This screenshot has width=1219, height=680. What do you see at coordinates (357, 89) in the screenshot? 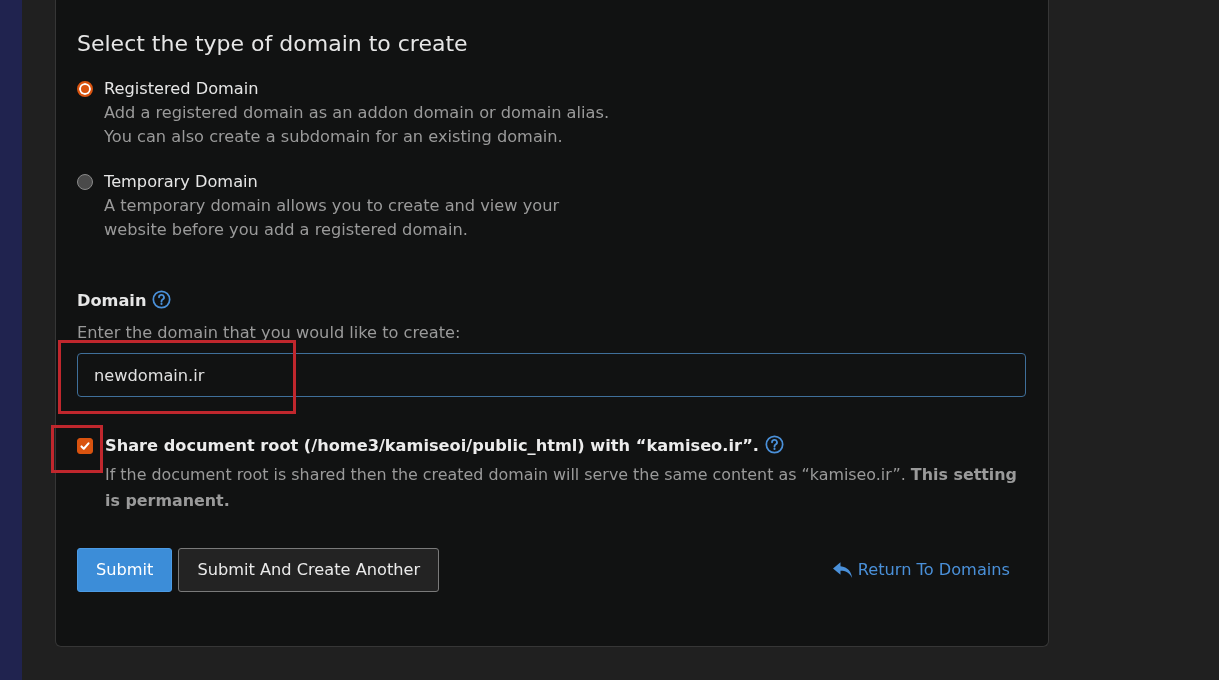
I see `option-label: Registered Domain` at bounding box center [357, 89].